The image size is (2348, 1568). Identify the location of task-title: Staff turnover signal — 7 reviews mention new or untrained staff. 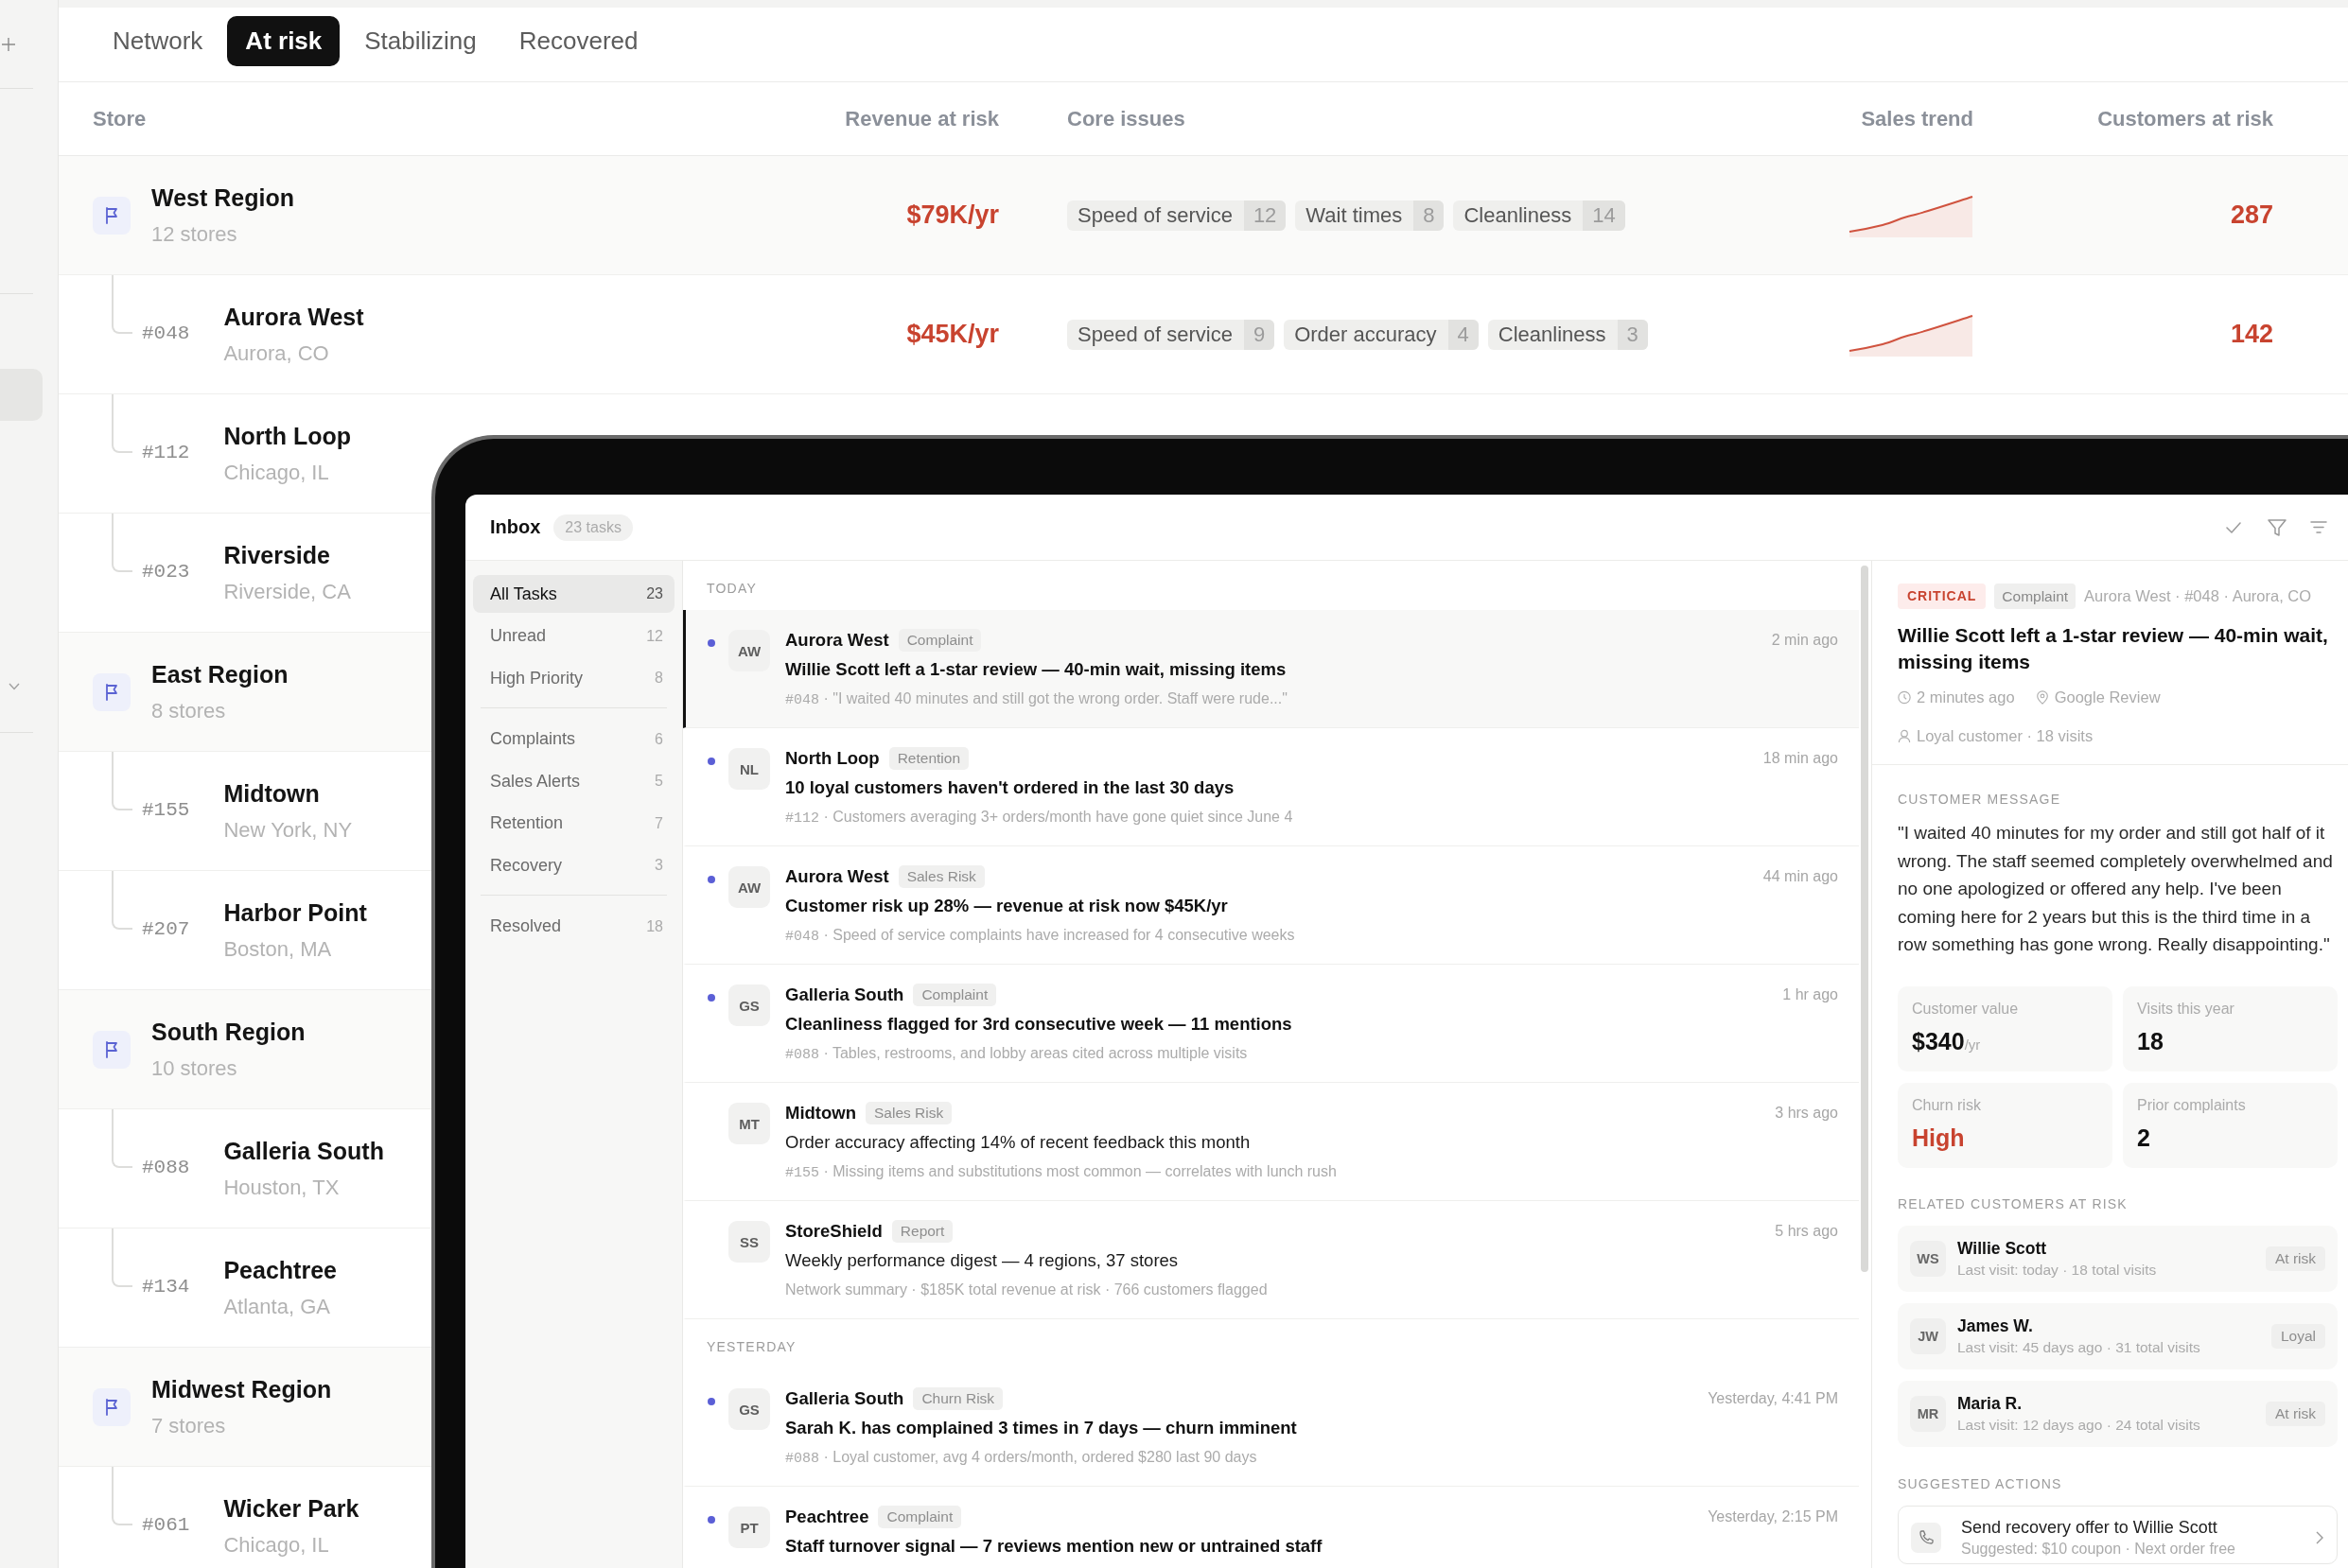
(1054, 1546).